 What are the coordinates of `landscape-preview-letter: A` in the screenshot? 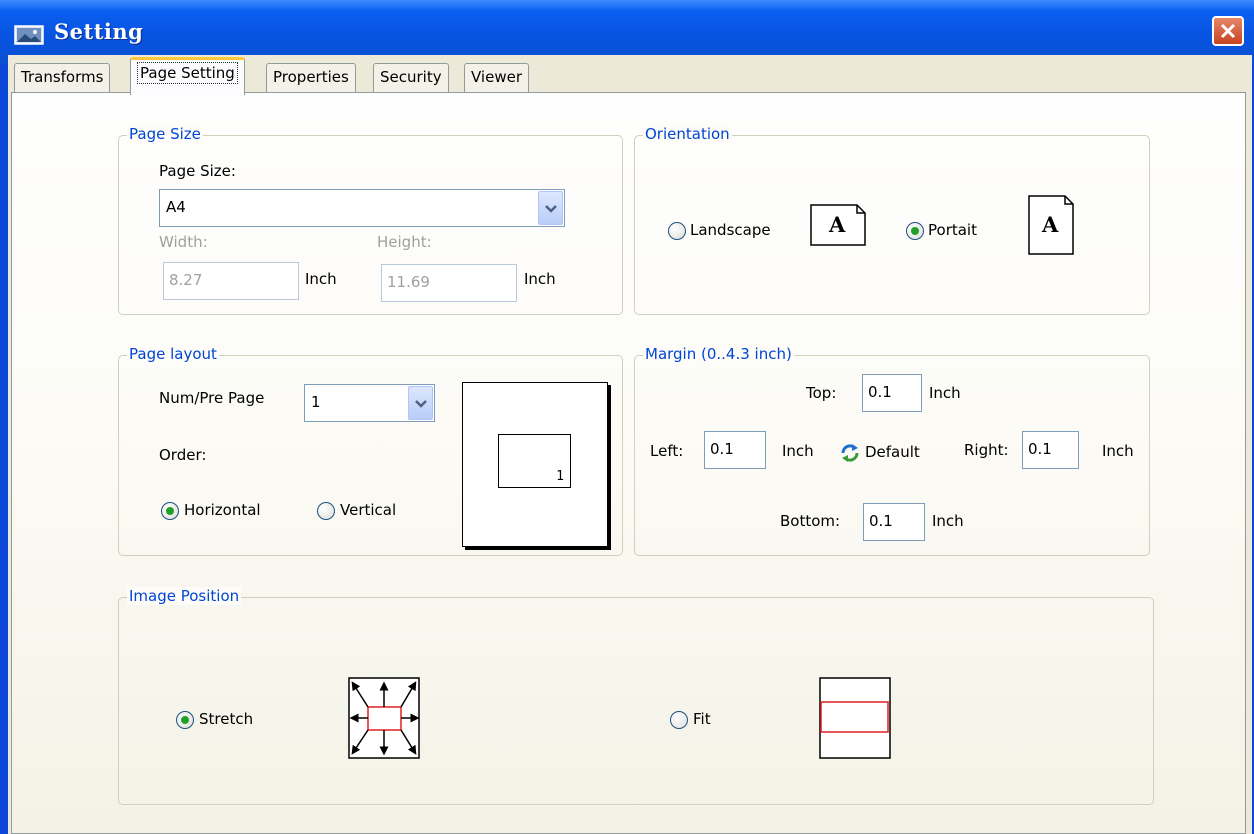 It's located at (837, 224).